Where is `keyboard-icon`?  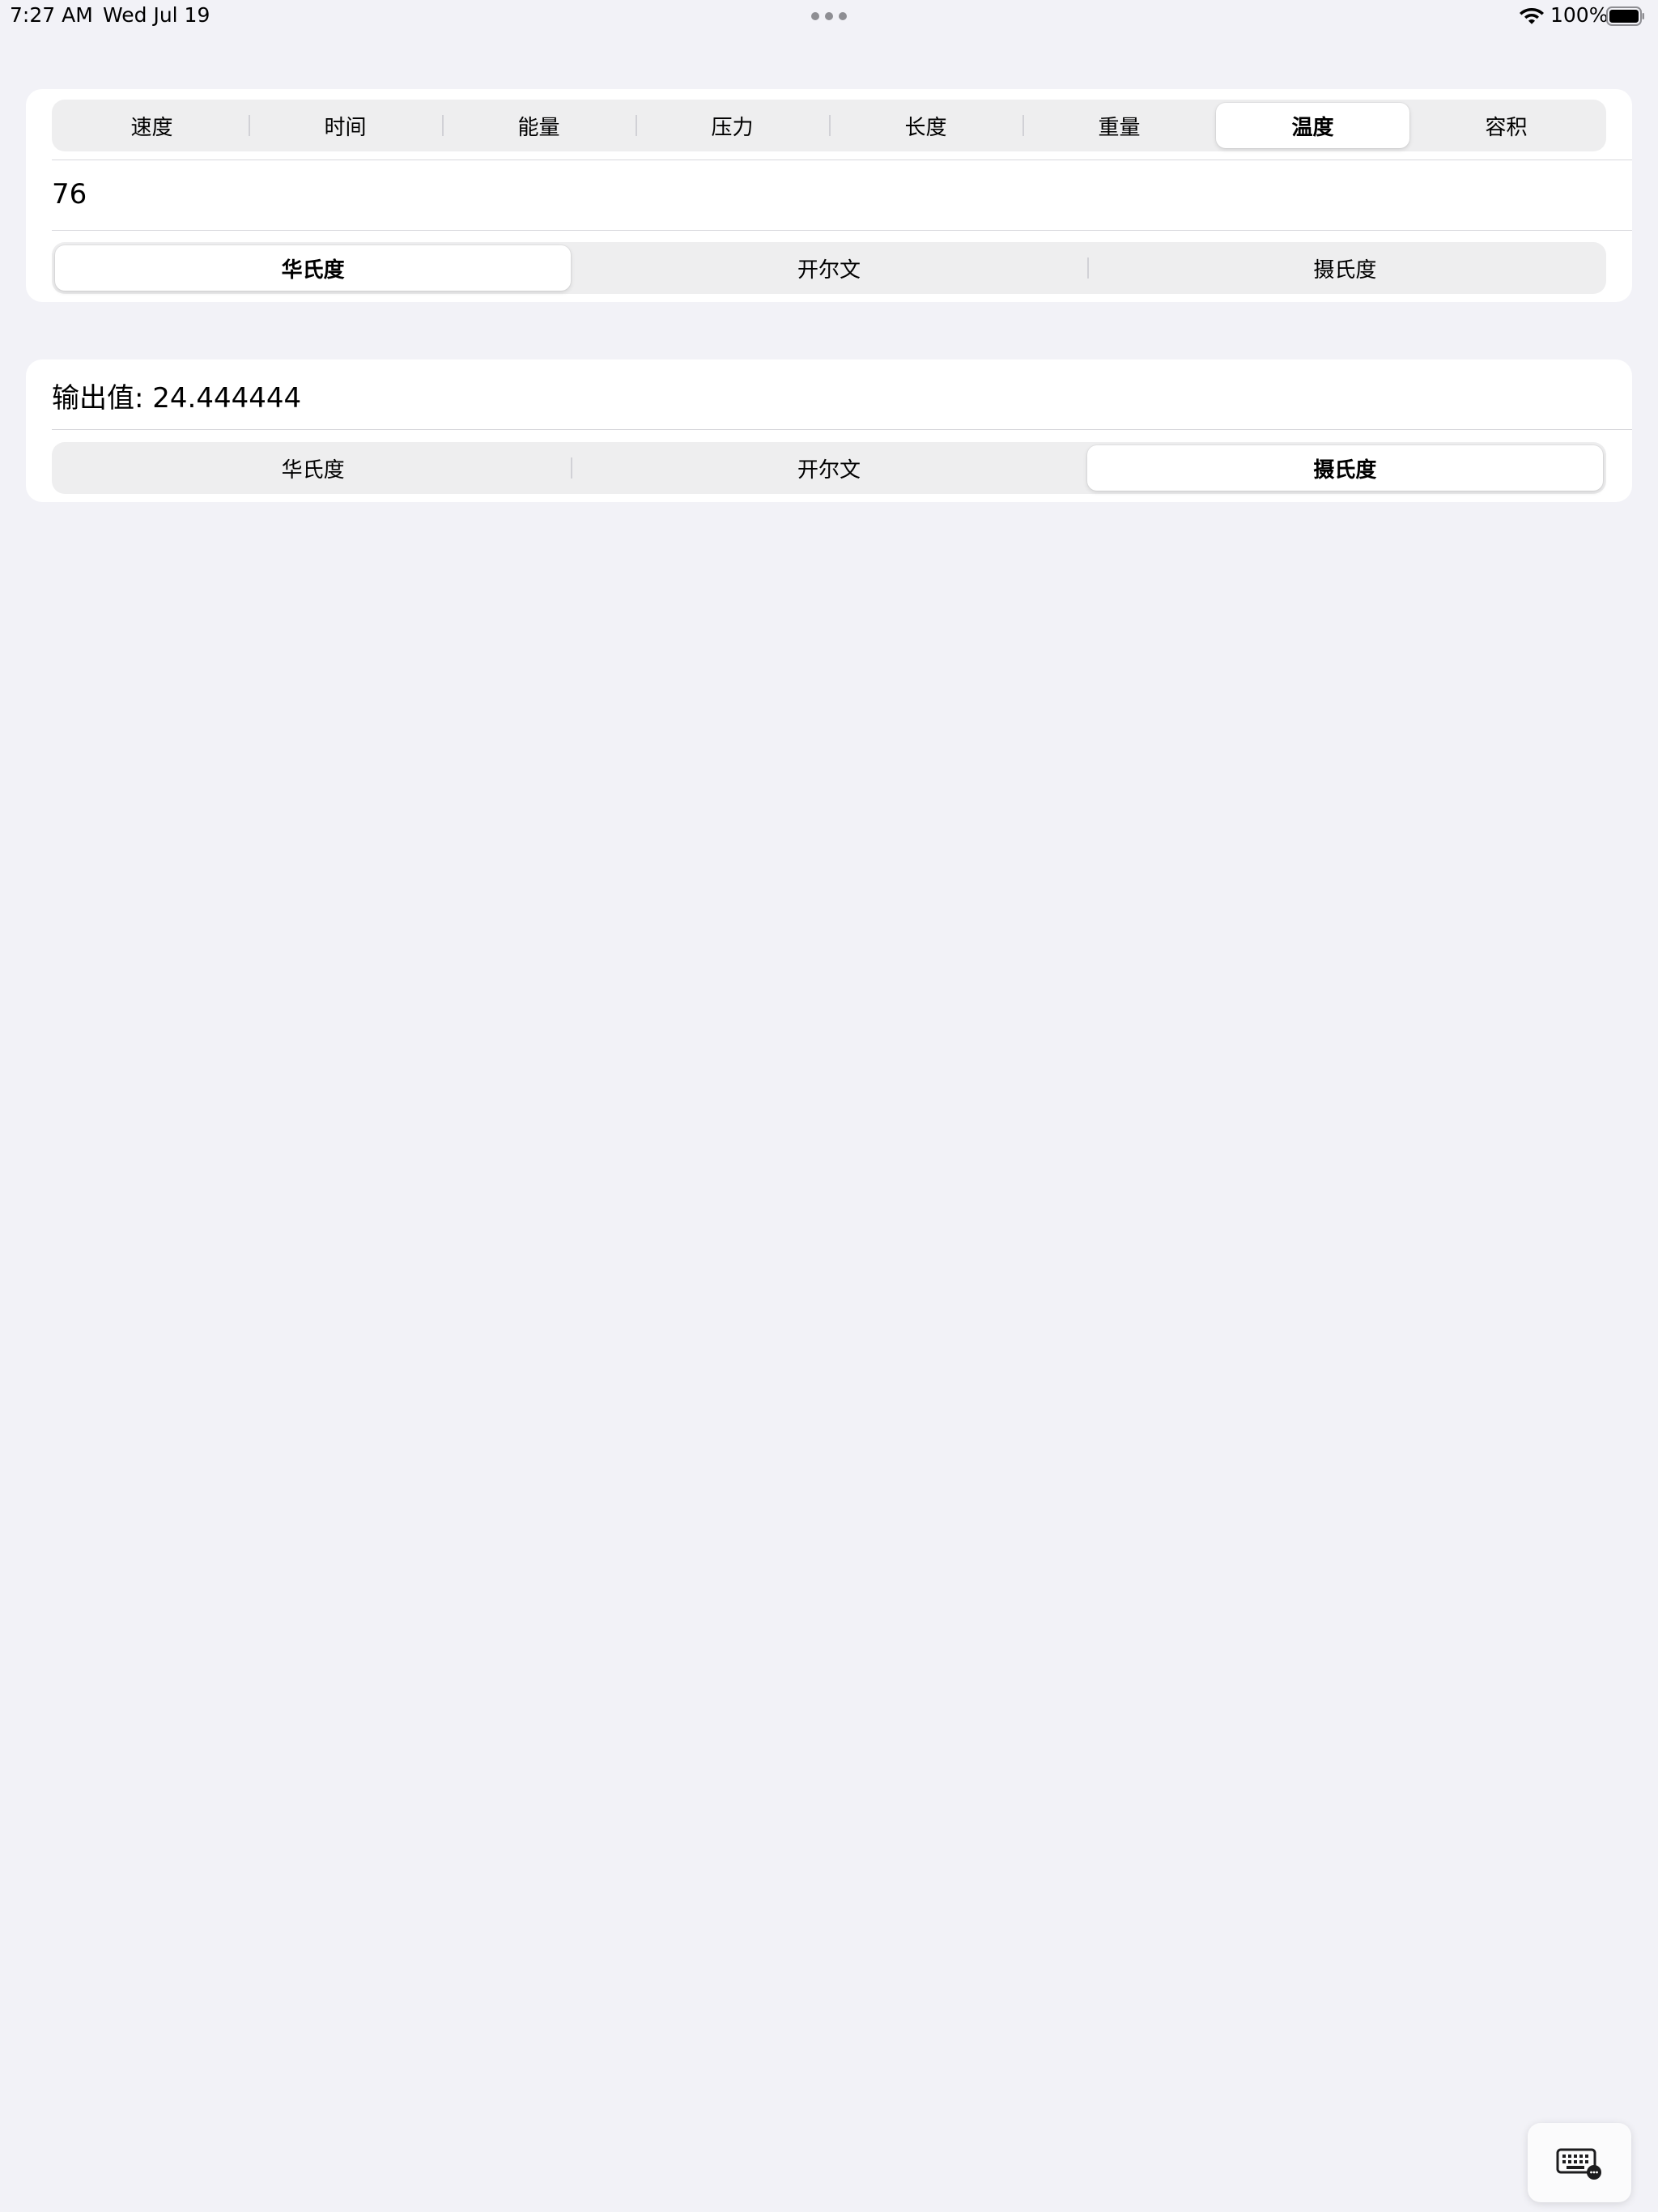
keyboard-icon is located at coordinates (1578, 2164).